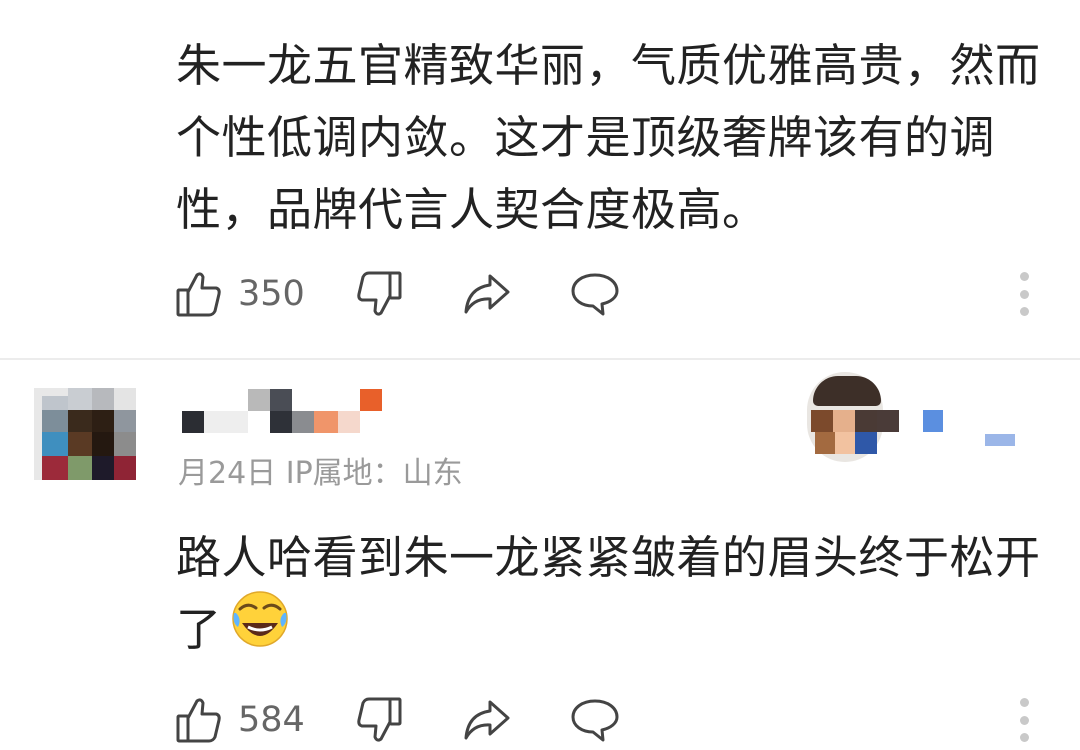 The width and height of the screenshot is (1080, 750). Describe the element at coordinates (271, 294) in the screenshot. I see `like-count: 350` at that location.